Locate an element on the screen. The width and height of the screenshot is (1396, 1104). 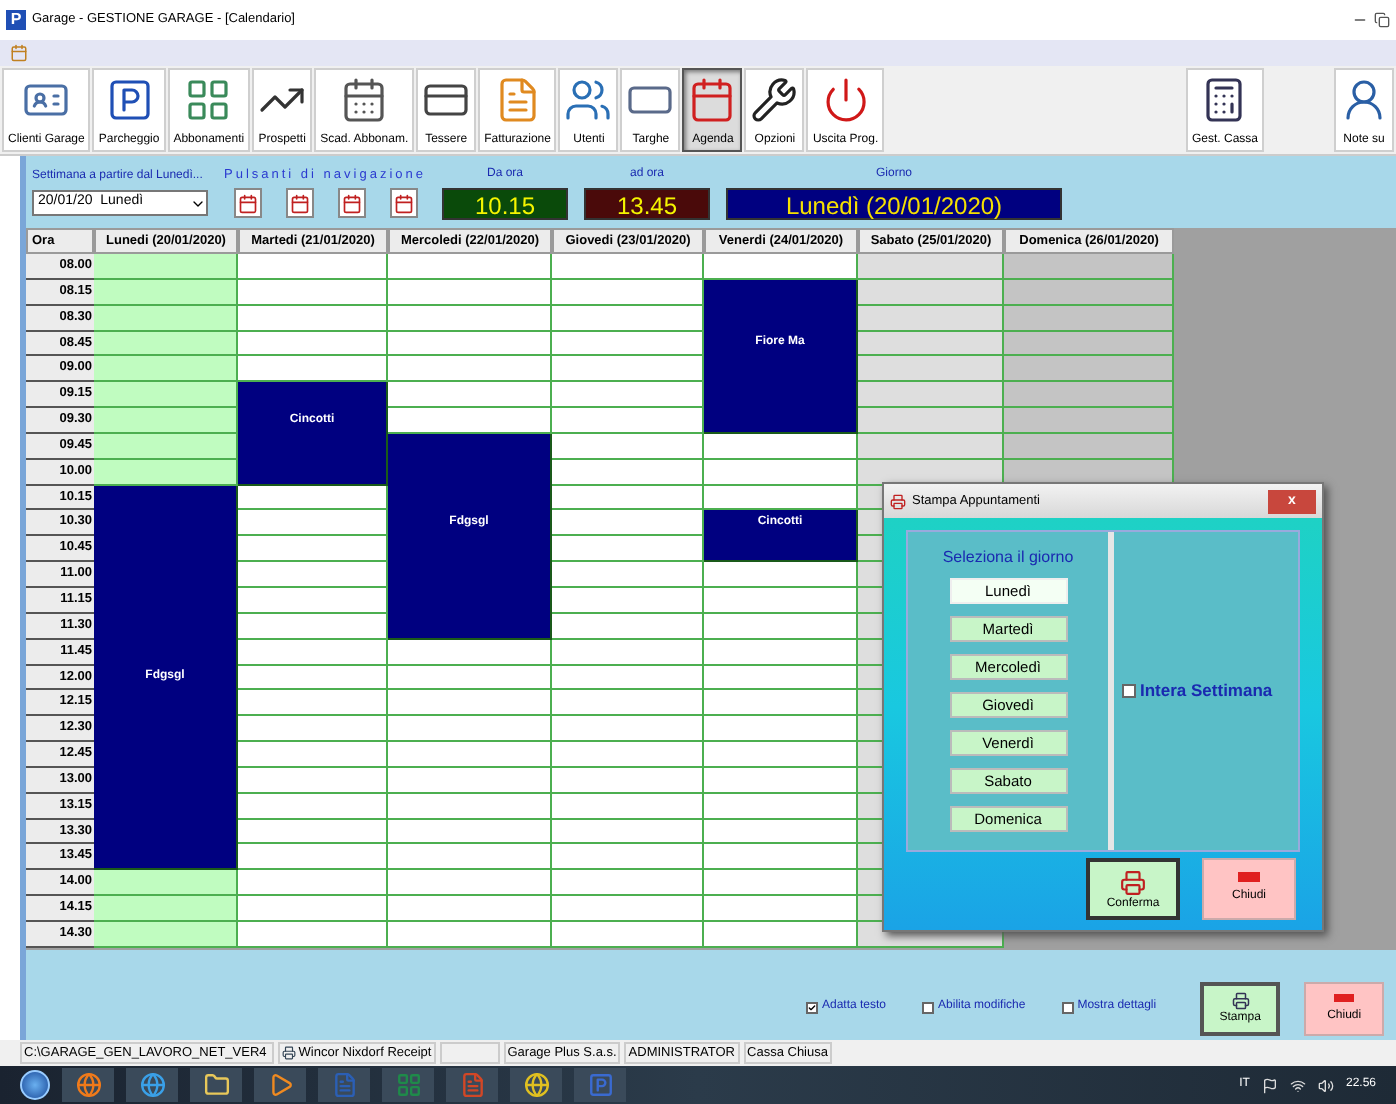
time-display: 13.45 is located at coordinates (647, 203).